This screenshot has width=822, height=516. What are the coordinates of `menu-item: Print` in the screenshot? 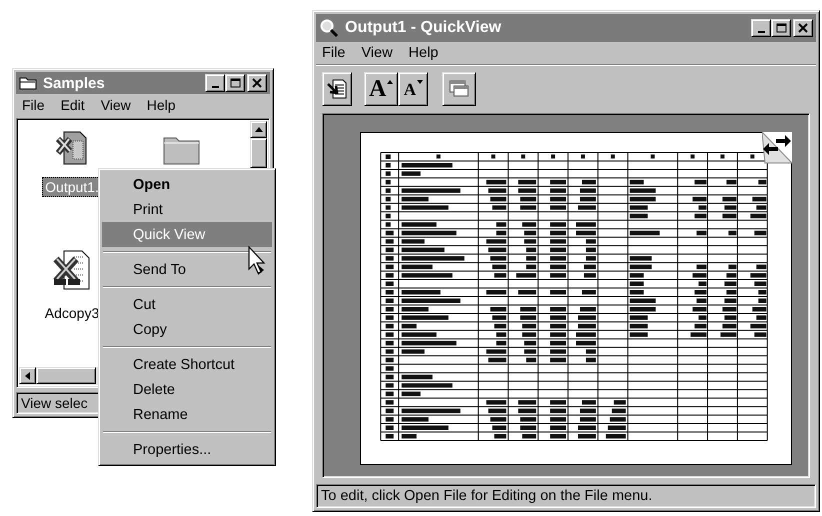 It's located at (187, 209).